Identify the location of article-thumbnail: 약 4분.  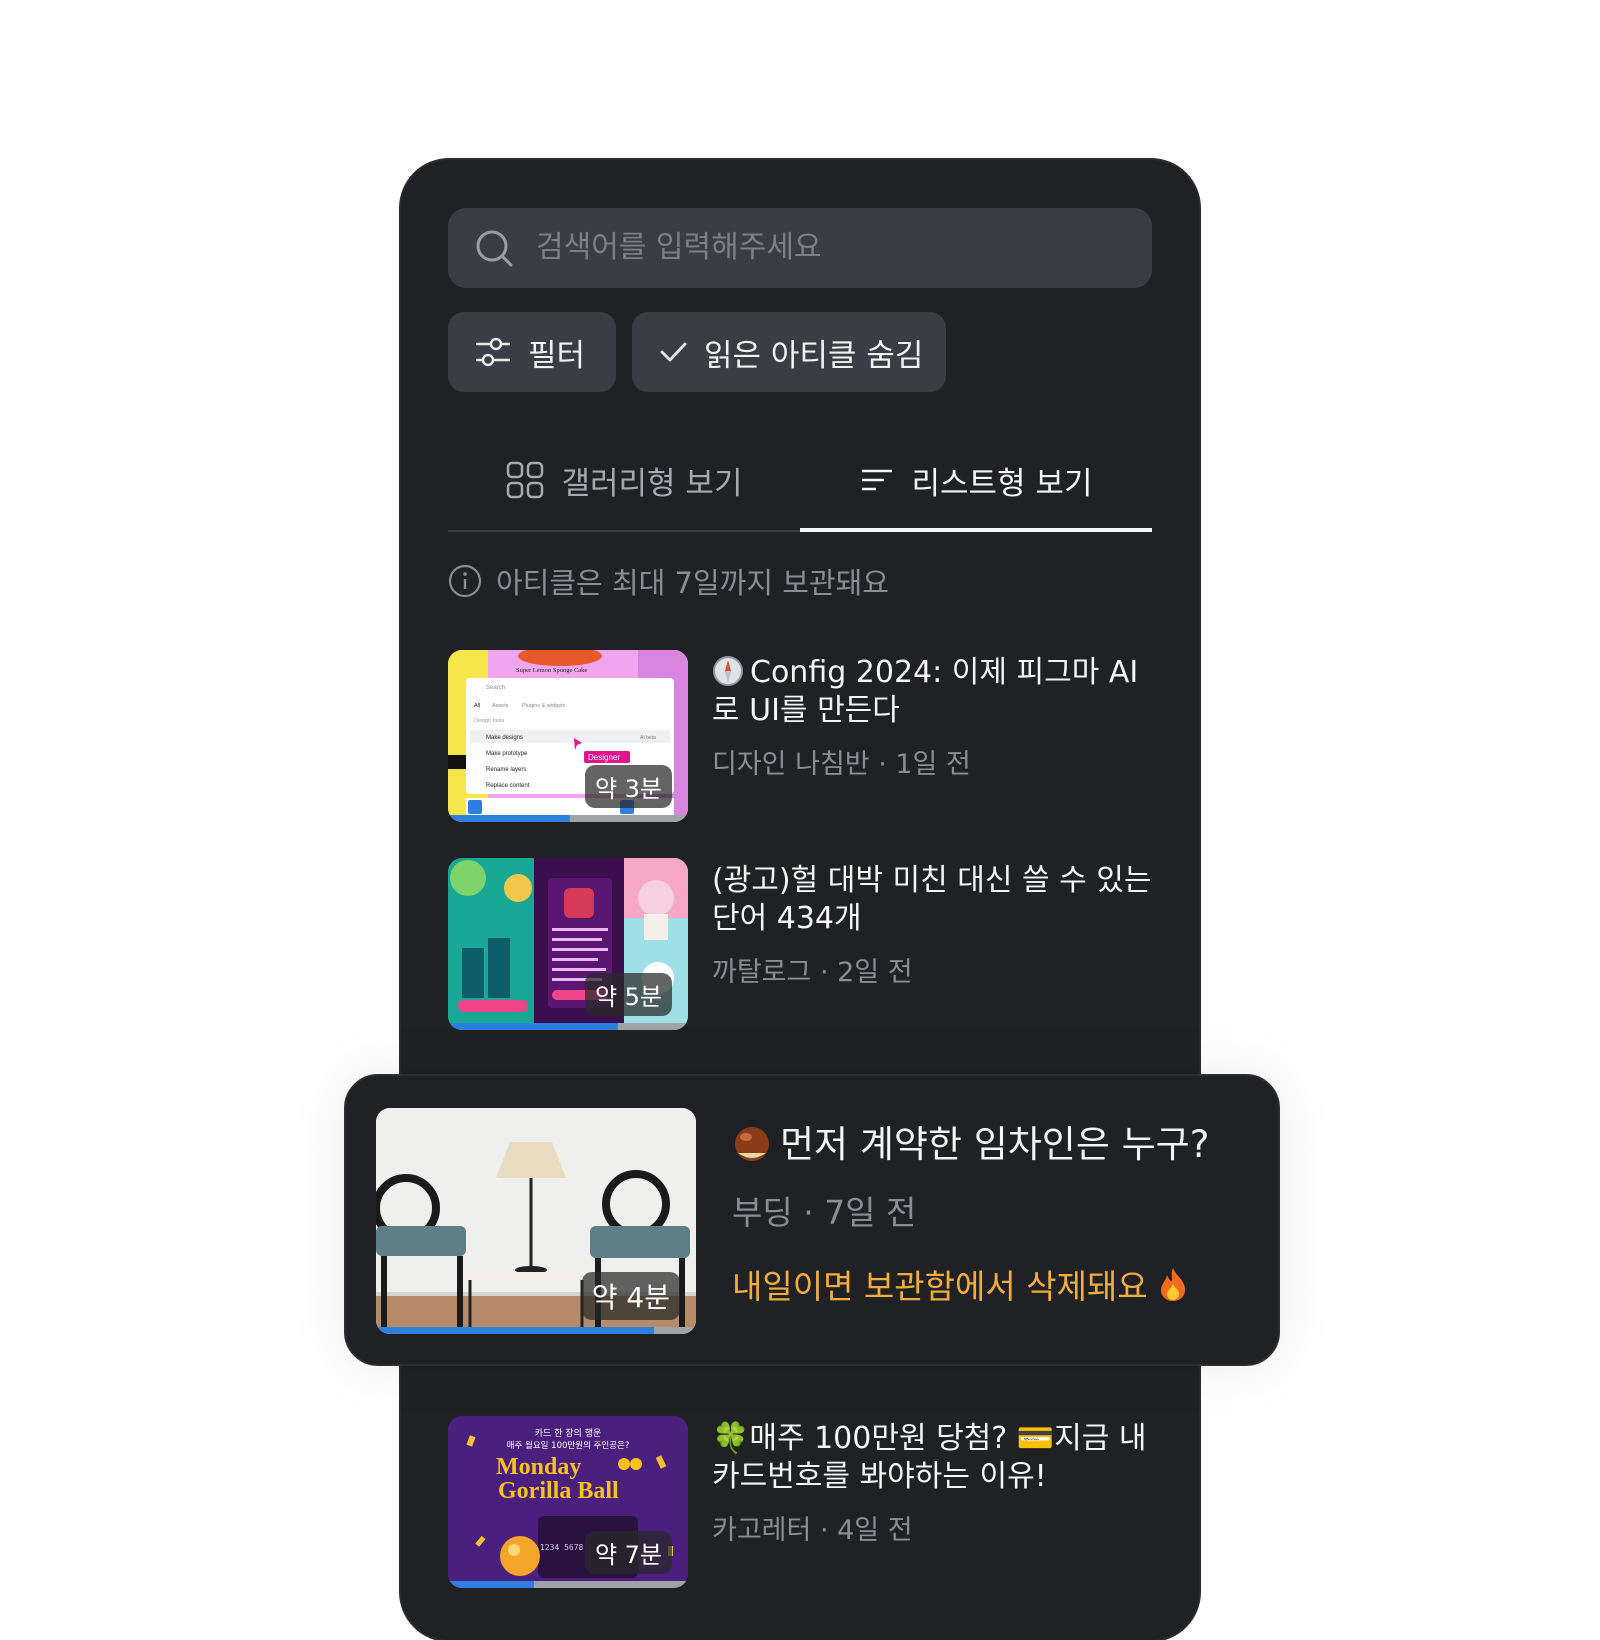
(536, 1221).